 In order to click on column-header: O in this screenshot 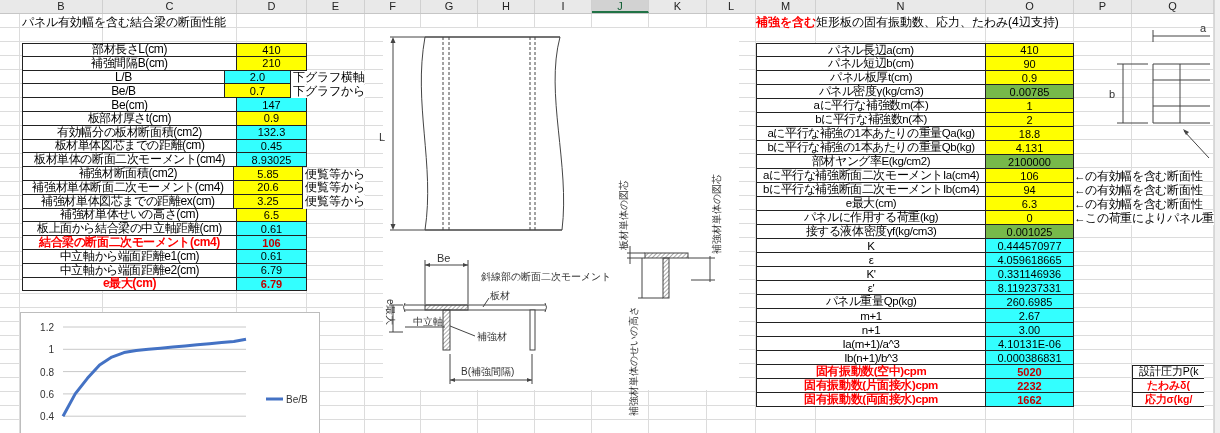, I will do `click(1030, 6)`.